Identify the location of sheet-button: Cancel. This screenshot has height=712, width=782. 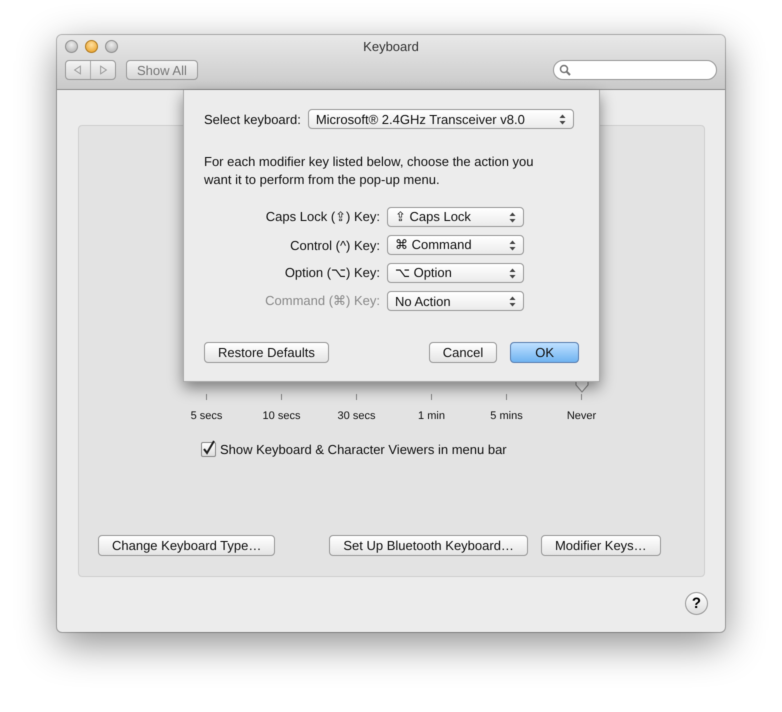
(463, 352).